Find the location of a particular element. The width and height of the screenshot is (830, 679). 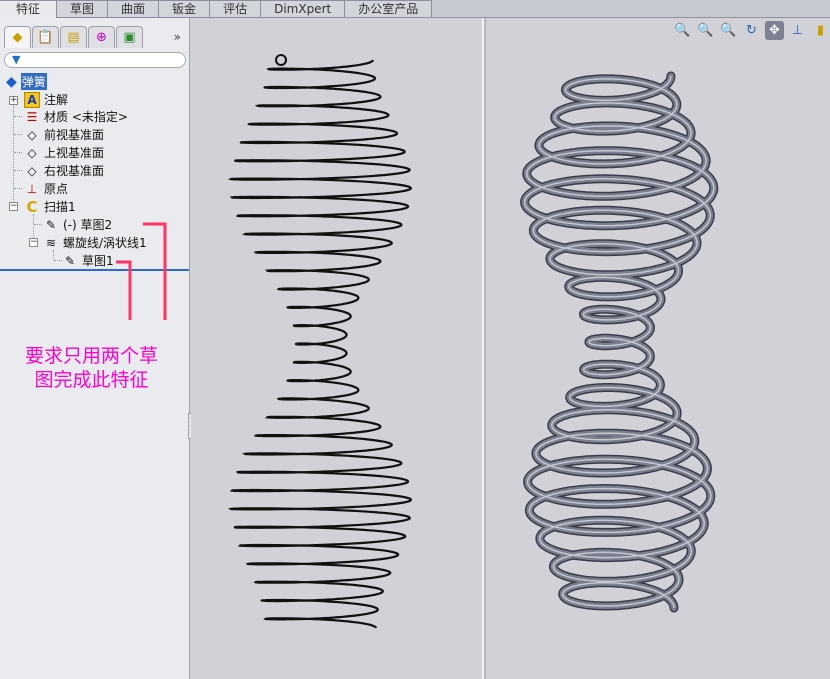

property-manager-icon: 📋 is located at coordinates (45, 37).